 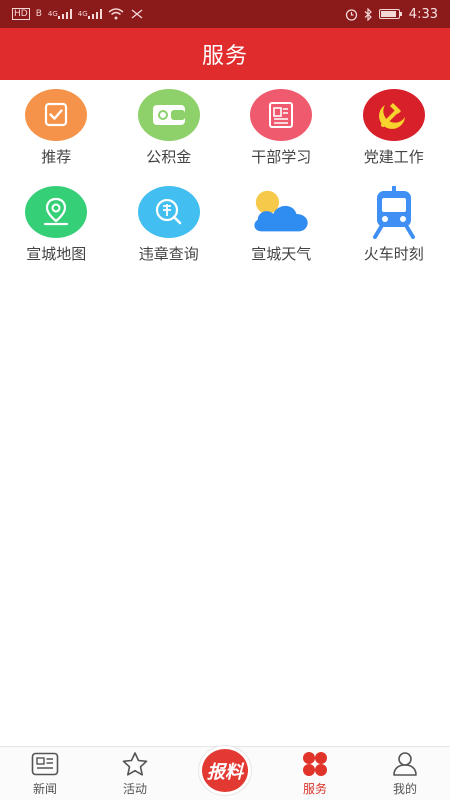 What do you see at coordinates (394, 212) in the screenshot?
I see `train-icon` at bounding box center [394, 212].